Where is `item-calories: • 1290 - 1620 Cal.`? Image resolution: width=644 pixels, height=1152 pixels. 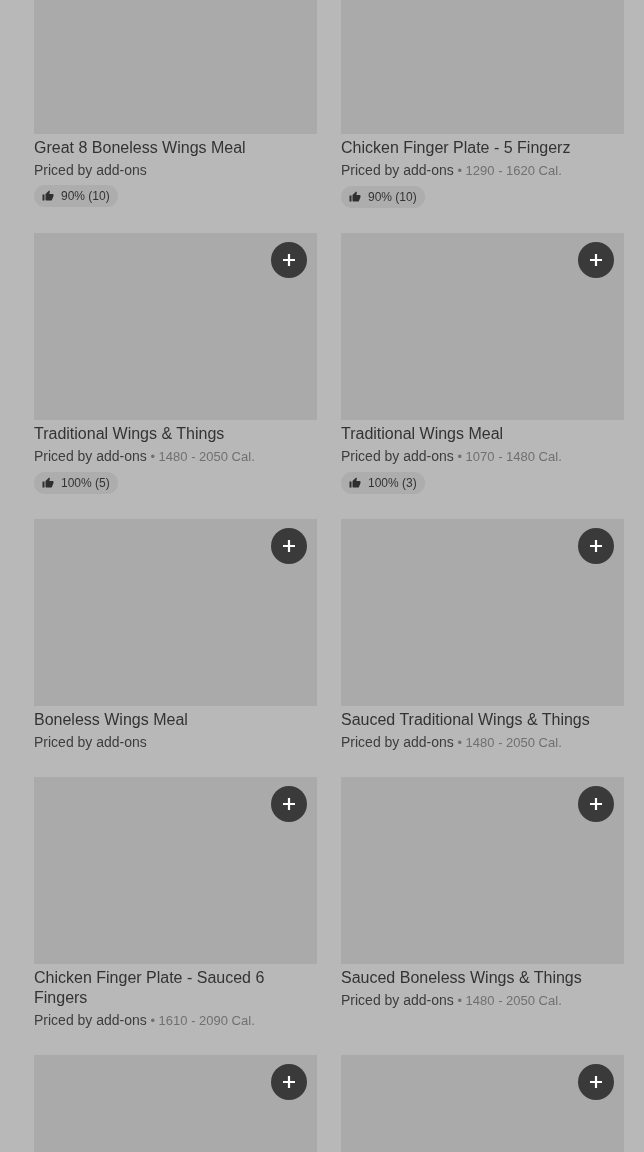 item-calories: • 1290 - 1620 Cal. is located at coordinates (509, 170).